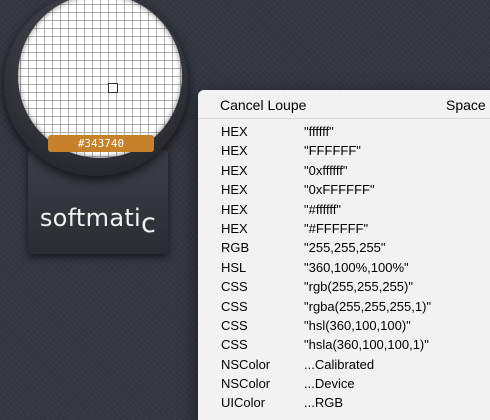 This screenshot has width=490, height=420. I want to click on menu-item: NSColor ...Calibrated, so click(344, 364).